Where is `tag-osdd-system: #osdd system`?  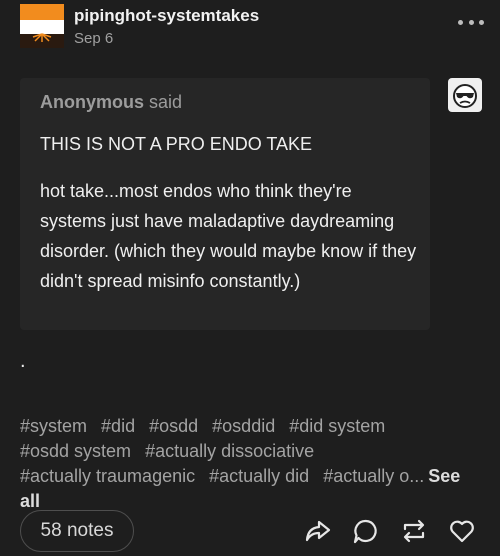
tag-osdd-system: #osdd system is located at coordinates (75, 451).